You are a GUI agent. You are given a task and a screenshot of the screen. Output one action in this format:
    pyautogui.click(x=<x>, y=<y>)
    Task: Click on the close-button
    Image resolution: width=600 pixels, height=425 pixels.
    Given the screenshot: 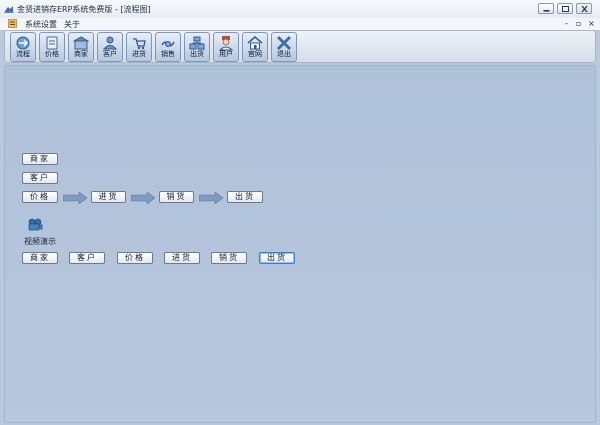 What is the action you would take?
    pyautogui.click(x=584, y=8)
    